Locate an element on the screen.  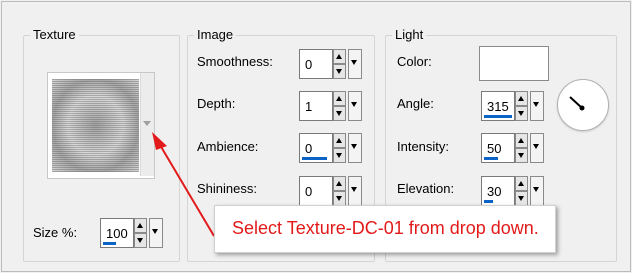
texture-legend: Texture is located at coordinates (54, 35).